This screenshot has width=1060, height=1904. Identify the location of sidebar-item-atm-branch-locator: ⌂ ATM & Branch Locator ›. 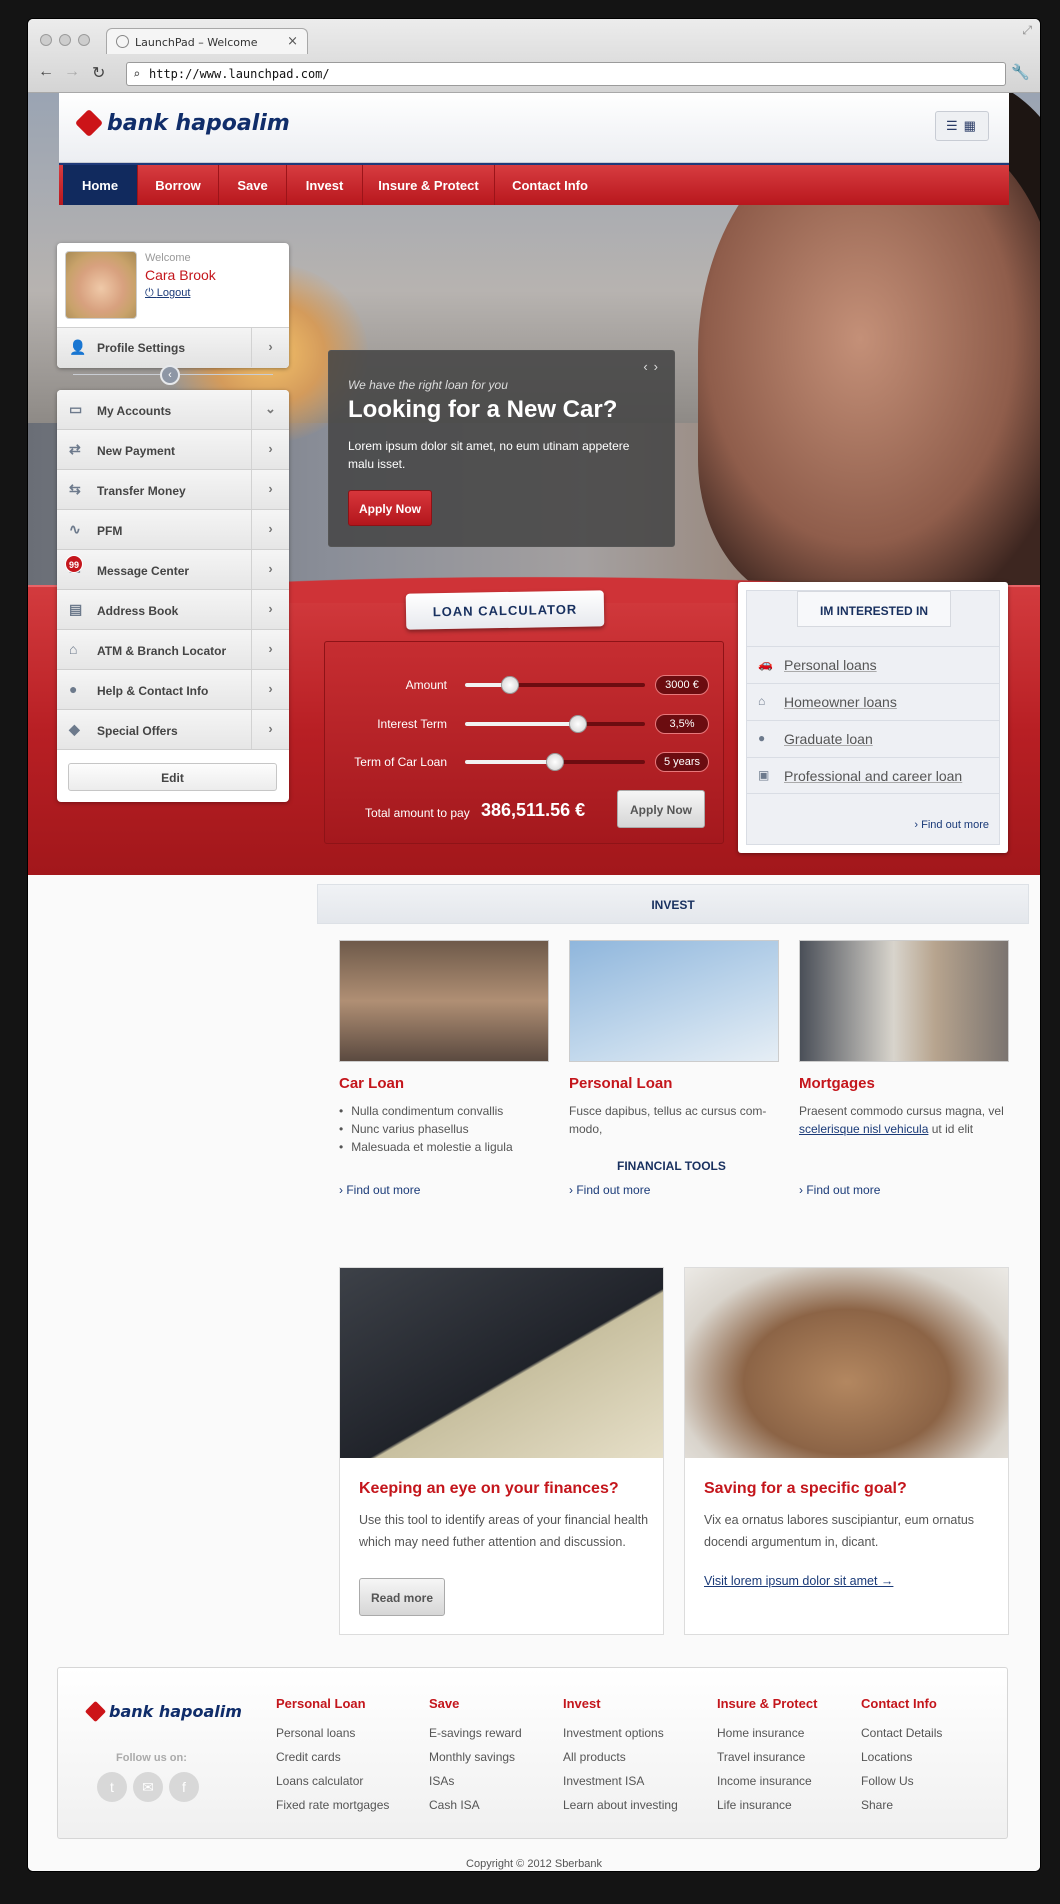
(173, 650).